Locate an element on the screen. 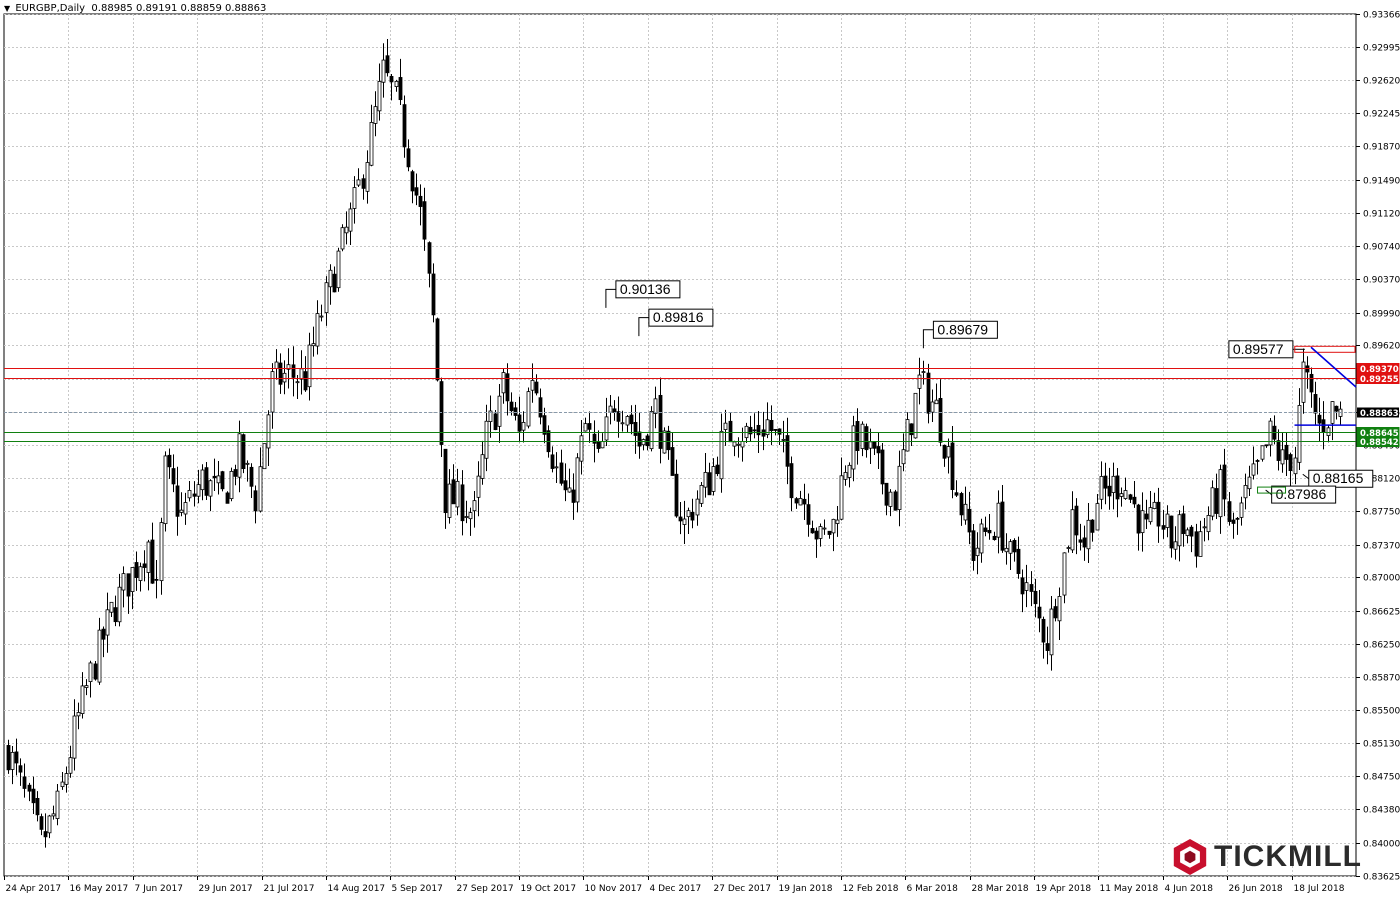 This screenshot has width=1400, height=900. x-tick-label: 4 Jun 2018 is located at coordinates (1189, 889).